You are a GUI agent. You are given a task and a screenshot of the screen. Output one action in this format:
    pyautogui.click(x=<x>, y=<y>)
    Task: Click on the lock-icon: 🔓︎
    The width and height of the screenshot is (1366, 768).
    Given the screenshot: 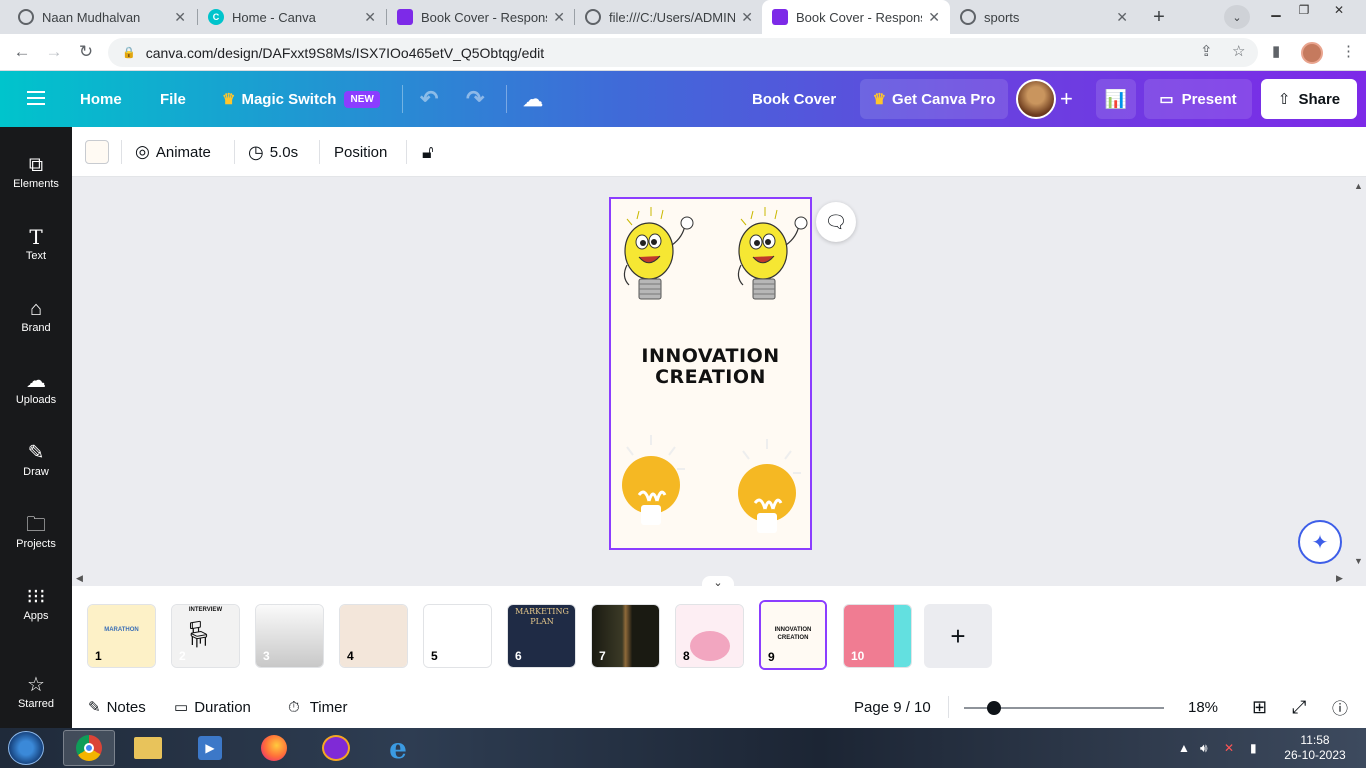 What is the action you would take?
    pyautogui.click(x=428, y=152)
    